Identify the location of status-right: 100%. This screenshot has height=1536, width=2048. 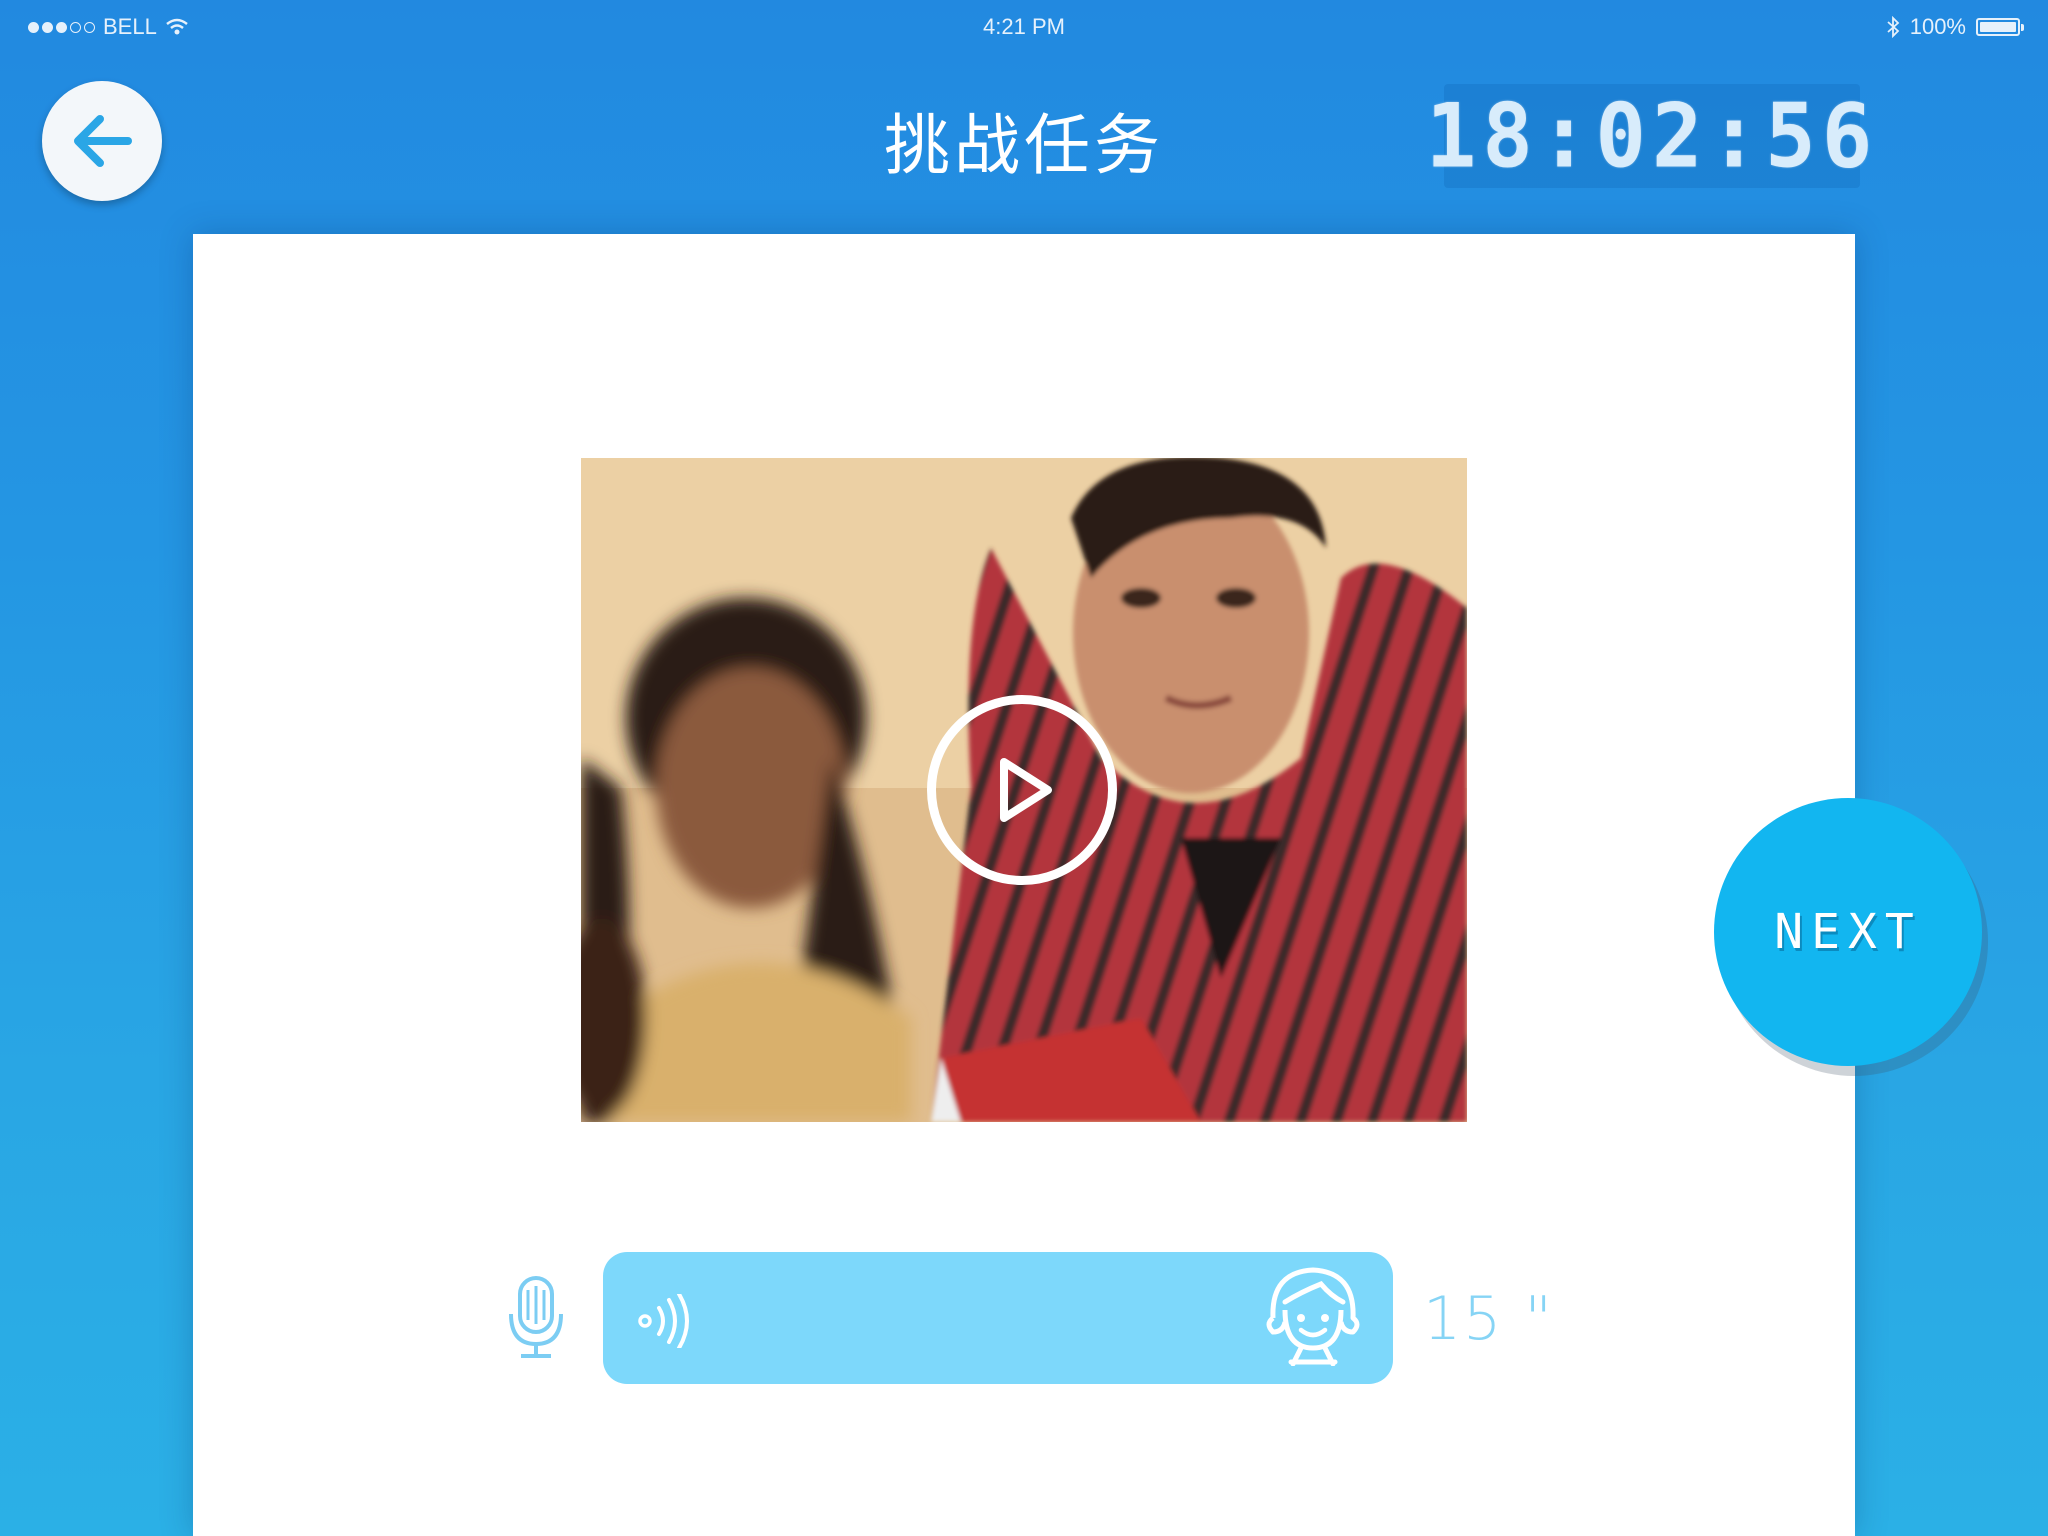
(1955, 27).